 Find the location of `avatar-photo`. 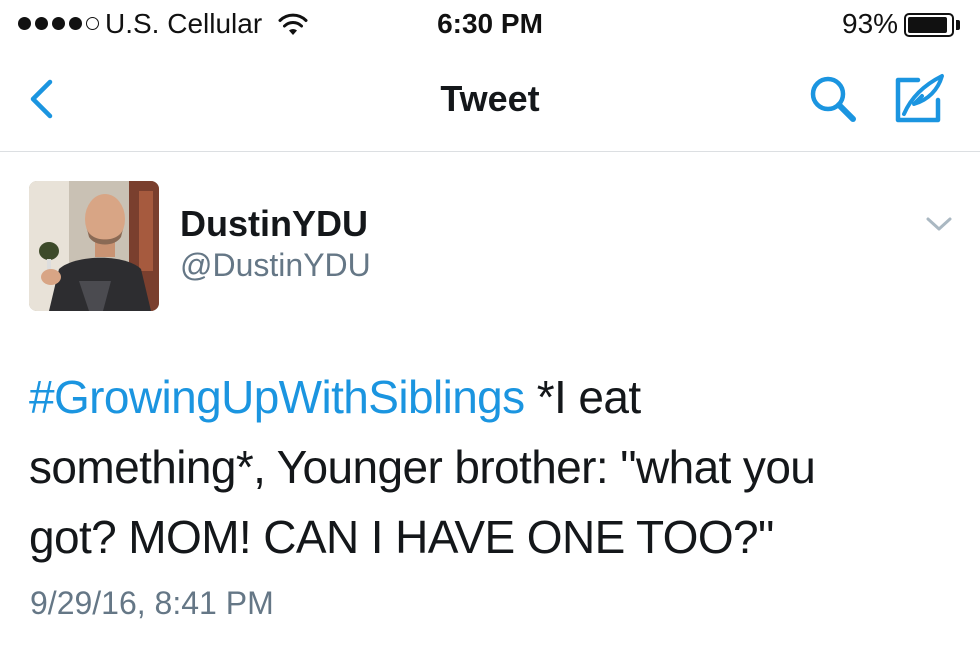

avatar-photo is located at coordinates (94, 246).